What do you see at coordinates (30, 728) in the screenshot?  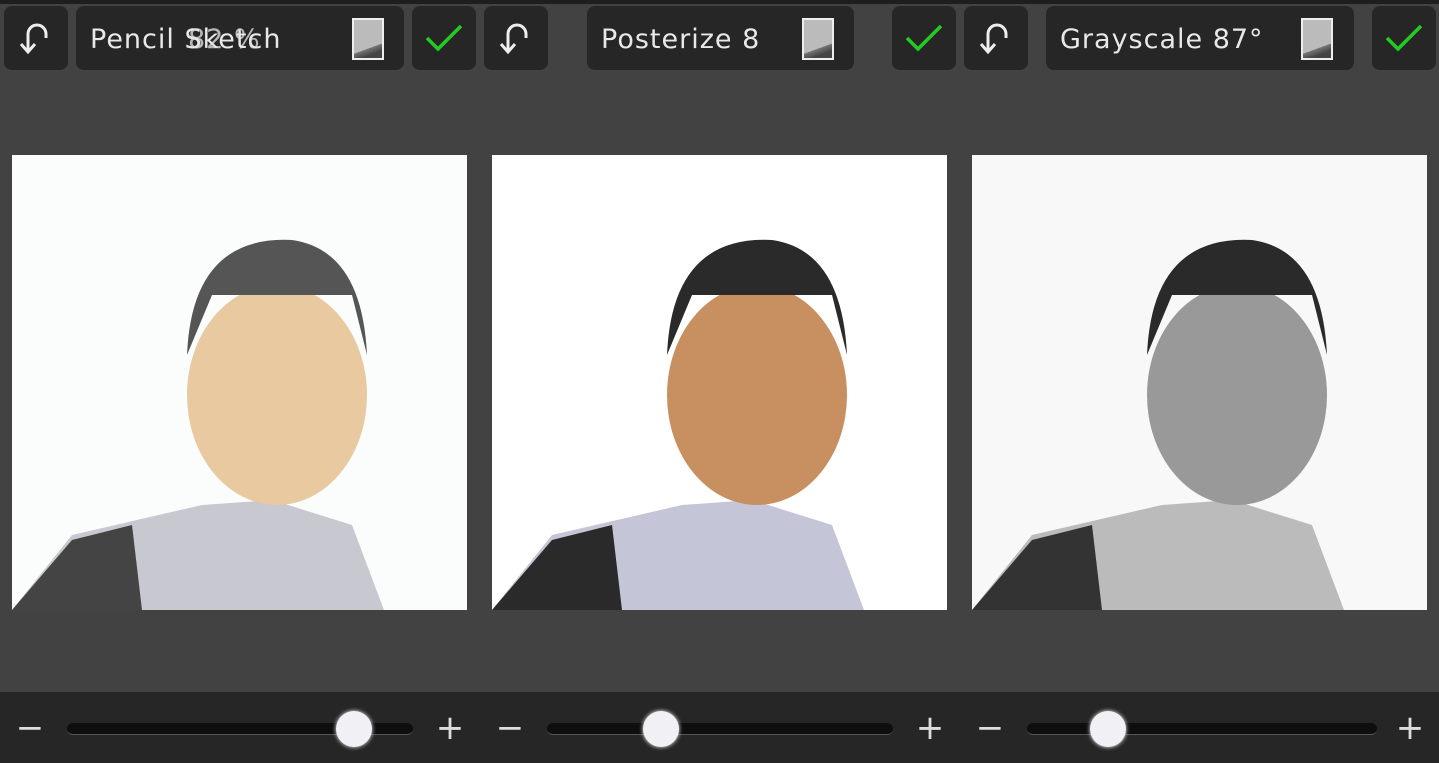 I see `decrease-button-1: −` at bounding box center [30, 728].